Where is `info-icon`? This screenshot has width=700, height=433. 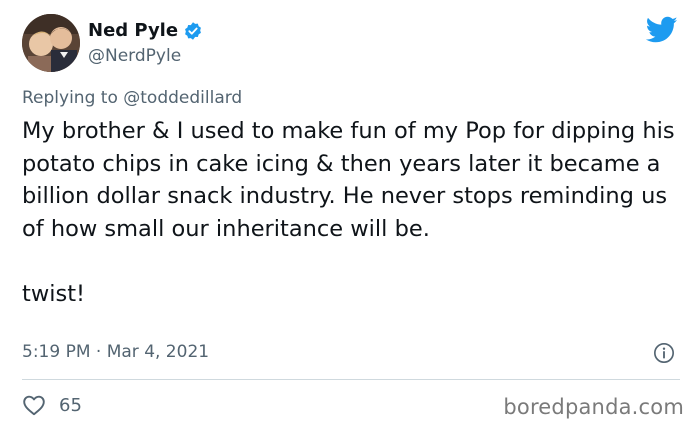 info-icon is located at coordinates (664, 353).